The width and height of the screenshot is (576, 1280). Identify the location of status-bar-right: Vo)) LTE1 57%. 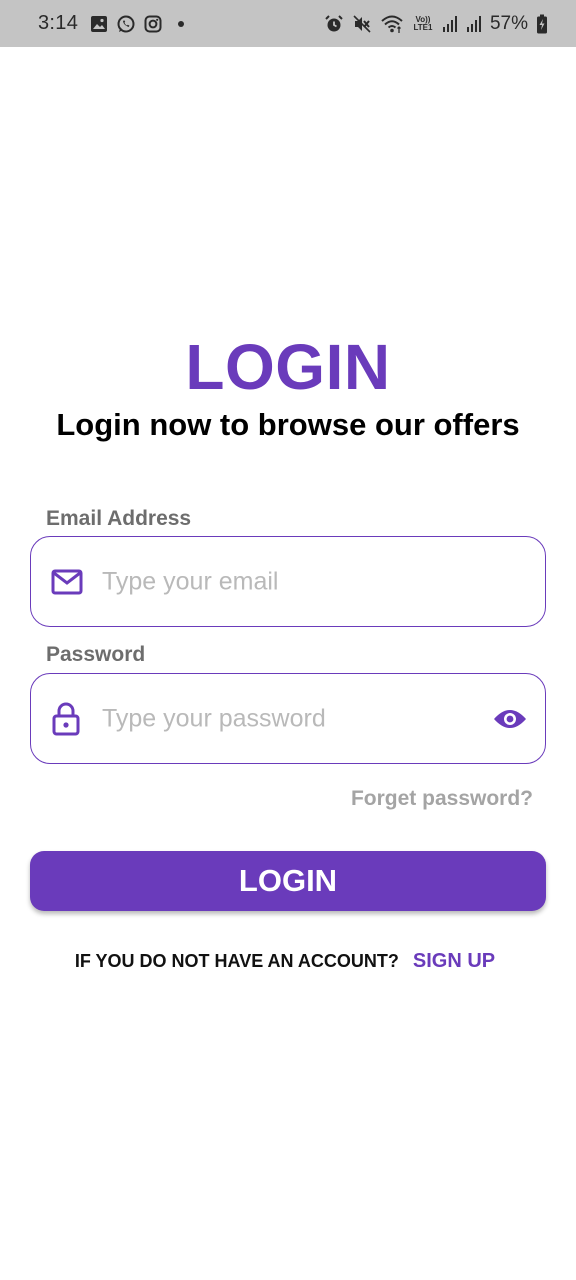
(436, 24).